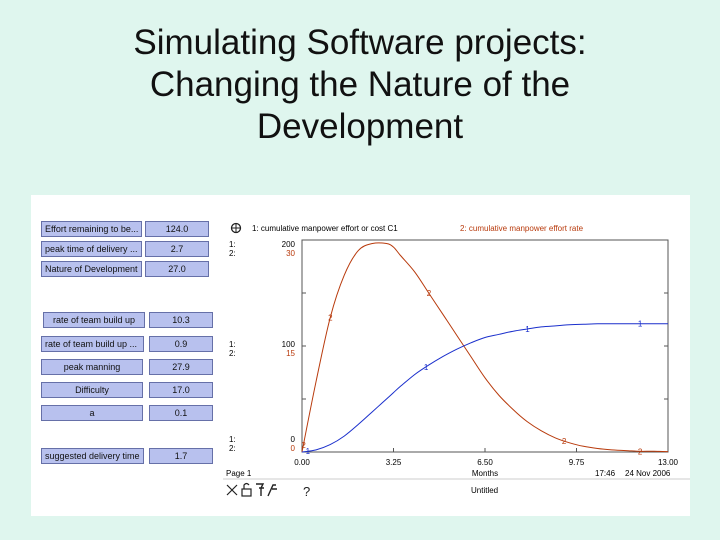 Image resolution: width=720 pixels, height=540 pixels. I want to click on x-axis-unit: Months, so click(485, 473).